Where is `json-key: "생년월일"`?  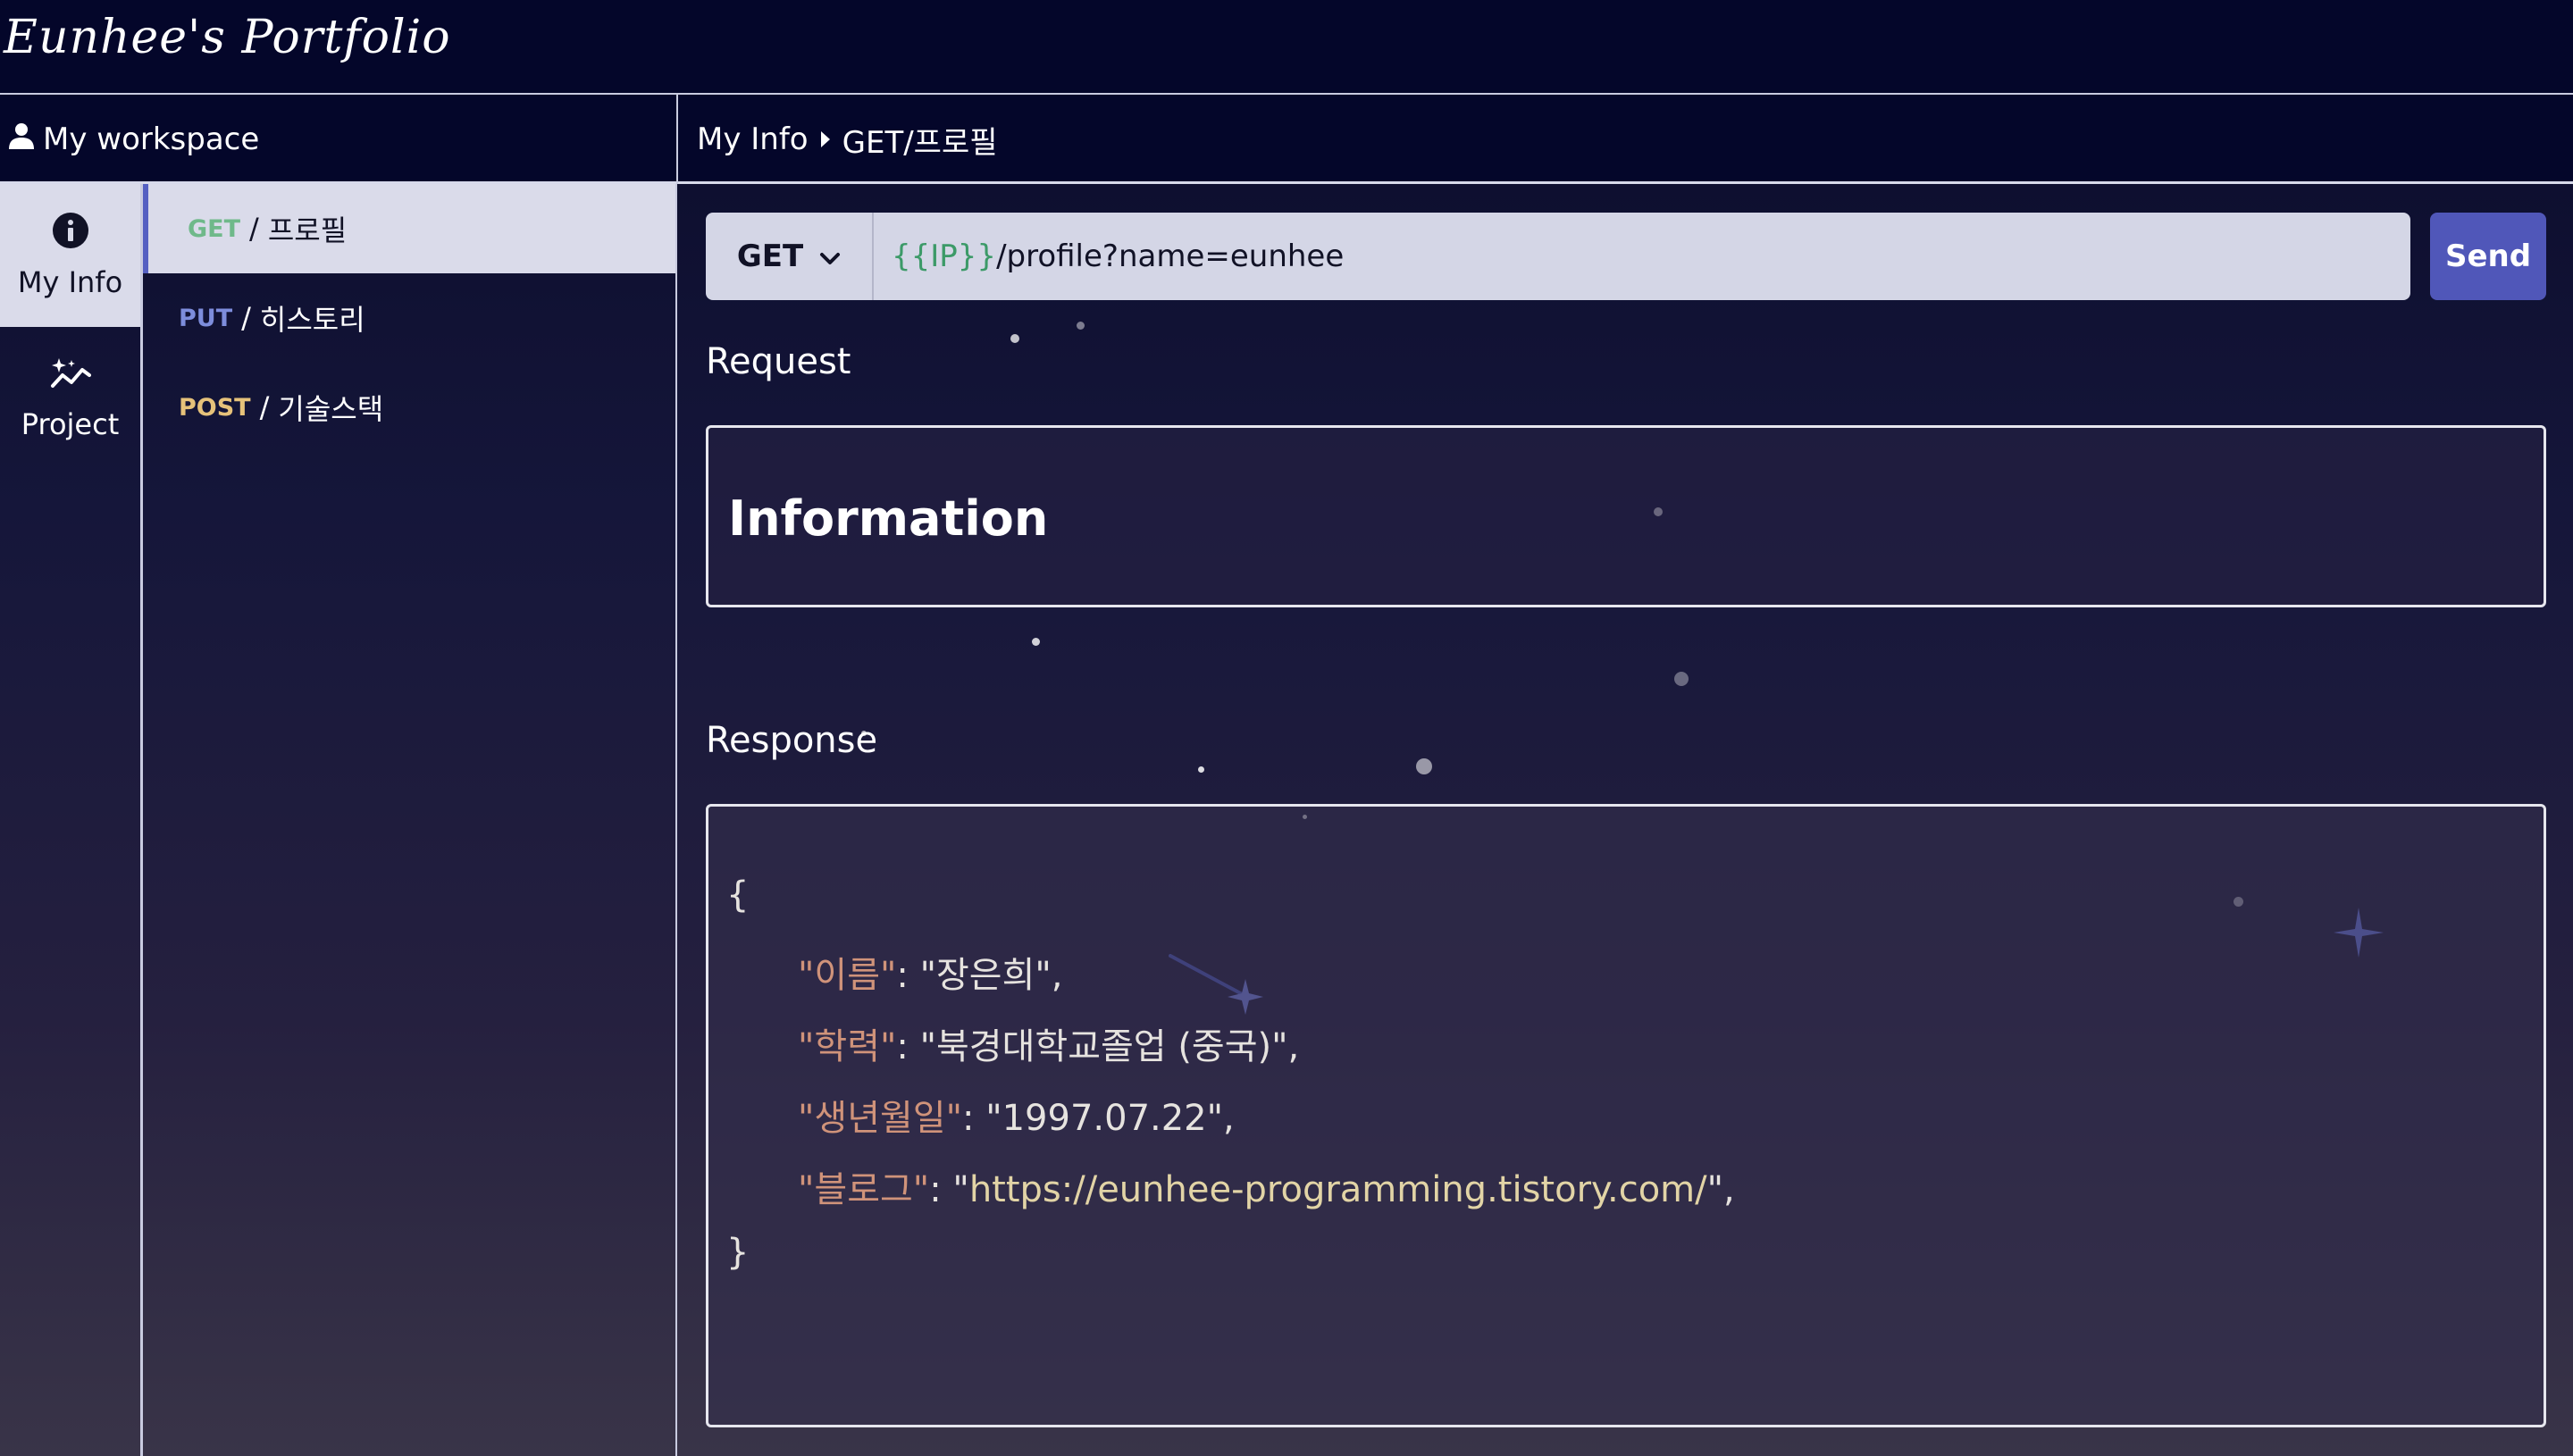 json-key: "생년월일" is located at coordinates (880, 1118).